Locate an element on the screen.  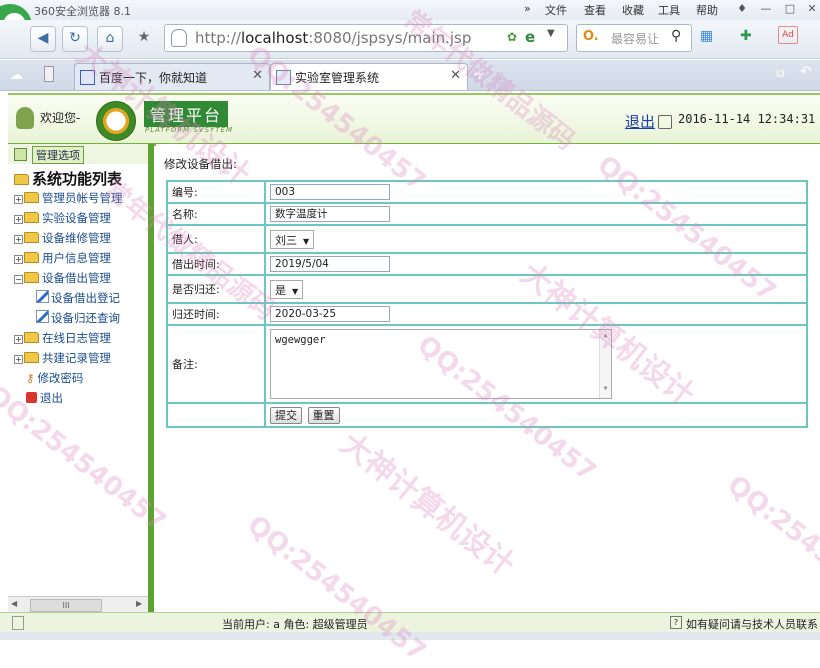
form-heading: 修改设备借出: is located at coordinates (200, 164).